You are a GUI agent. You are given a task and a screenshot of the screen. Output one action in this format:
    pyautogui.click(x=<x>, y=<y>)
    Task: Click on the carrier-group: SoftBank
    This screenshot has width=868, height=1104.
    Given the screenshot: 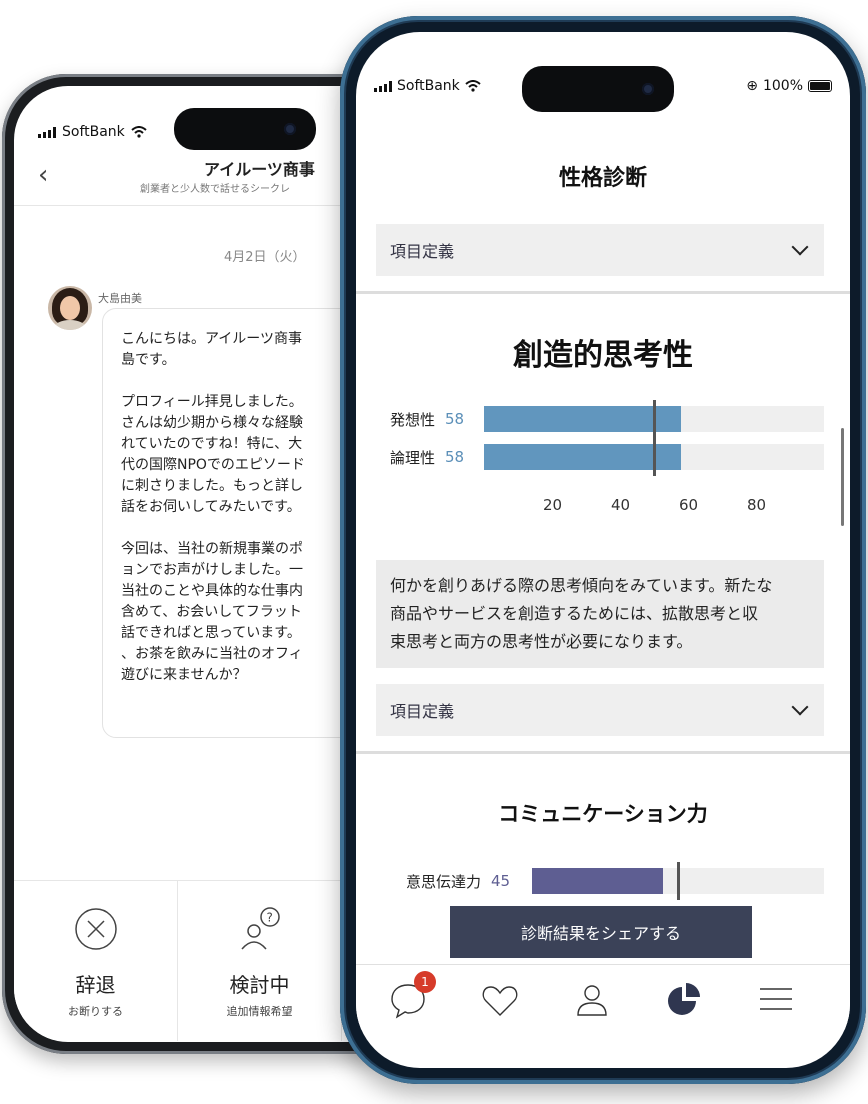 What is the action you would take?
    pyautogui.click(x=427, y=86)
    